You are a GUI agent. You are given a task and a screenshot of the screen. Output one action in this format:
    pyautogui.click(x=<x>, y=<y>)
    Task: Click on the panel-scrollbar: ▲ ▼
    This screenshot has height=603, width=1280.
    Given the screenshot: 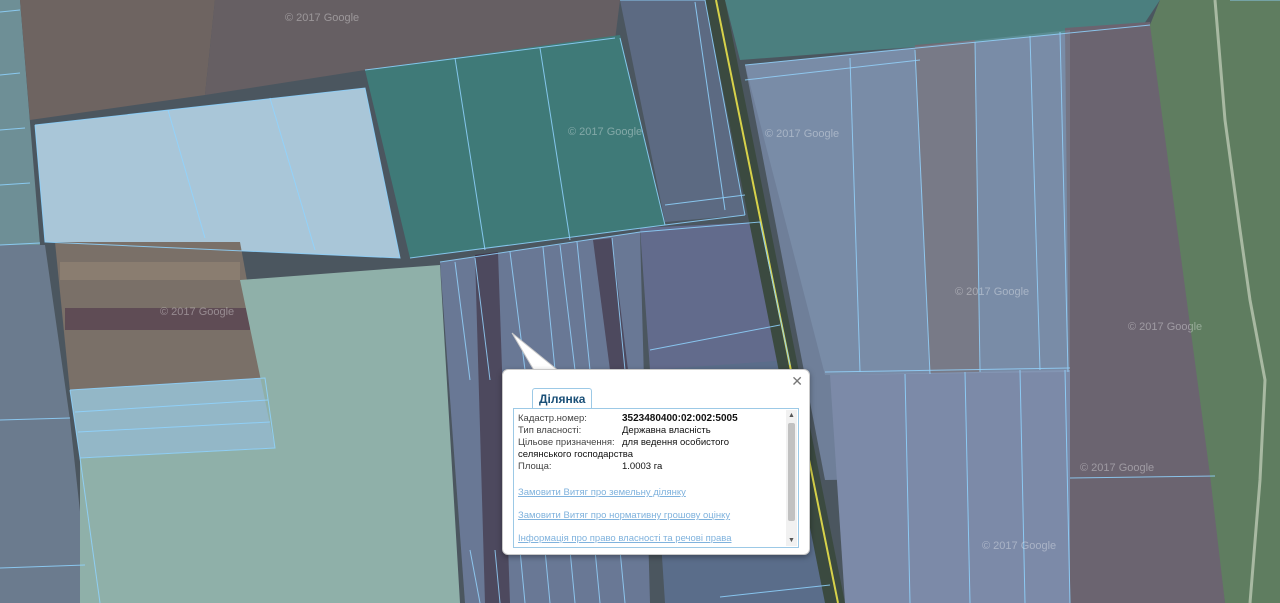 What is the action you would take?
    pyautogui.click(x=791, y=478)
    